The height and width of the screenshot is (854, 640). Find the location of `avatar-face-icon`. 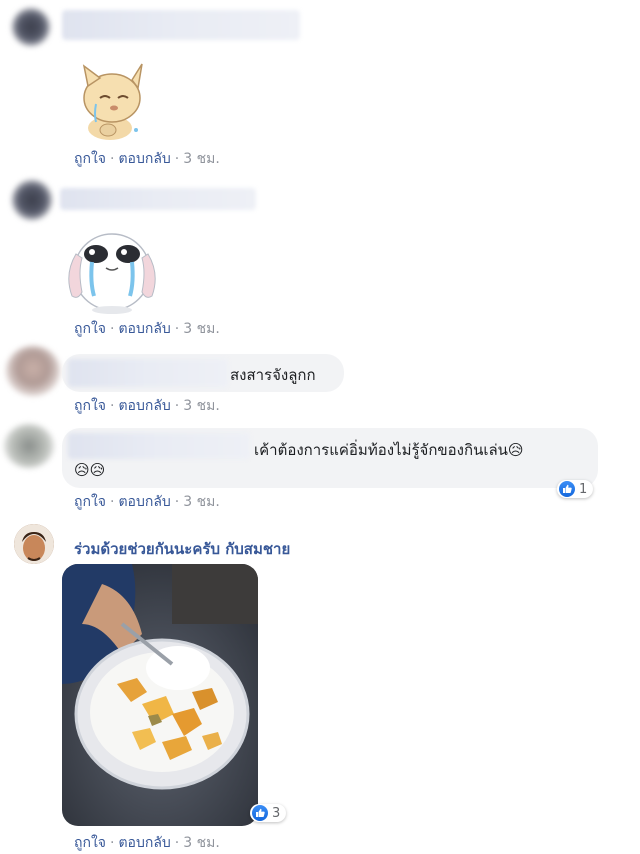

avatar-face-icon is located at coordinates (34, 544).